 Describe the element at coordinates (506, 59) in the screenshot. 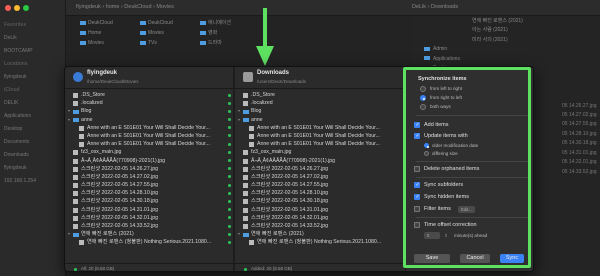

I see `background-right-item: Applications` at that location.